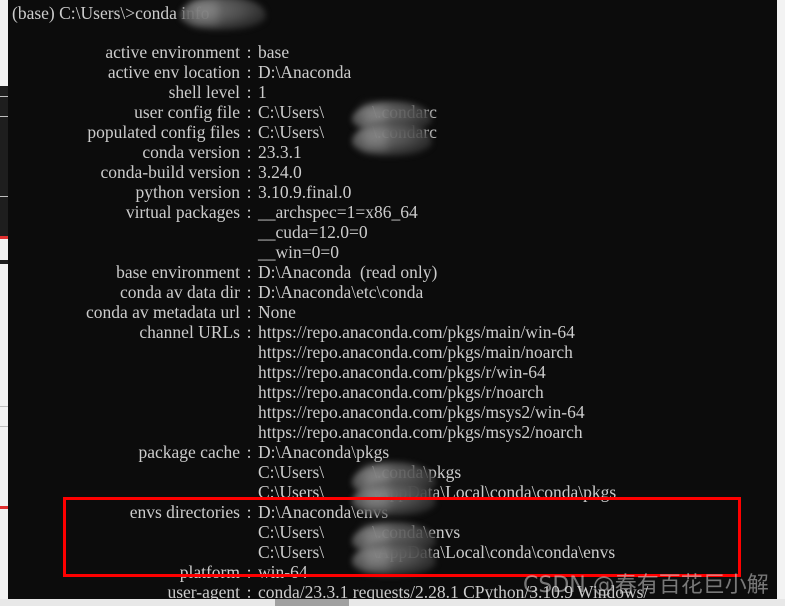 The height and width of the screenshot is (606, 785). I want to click on info-row-continuation: https://repo.anaconda.com/pkgs/r/win-64, so click(396, 372).